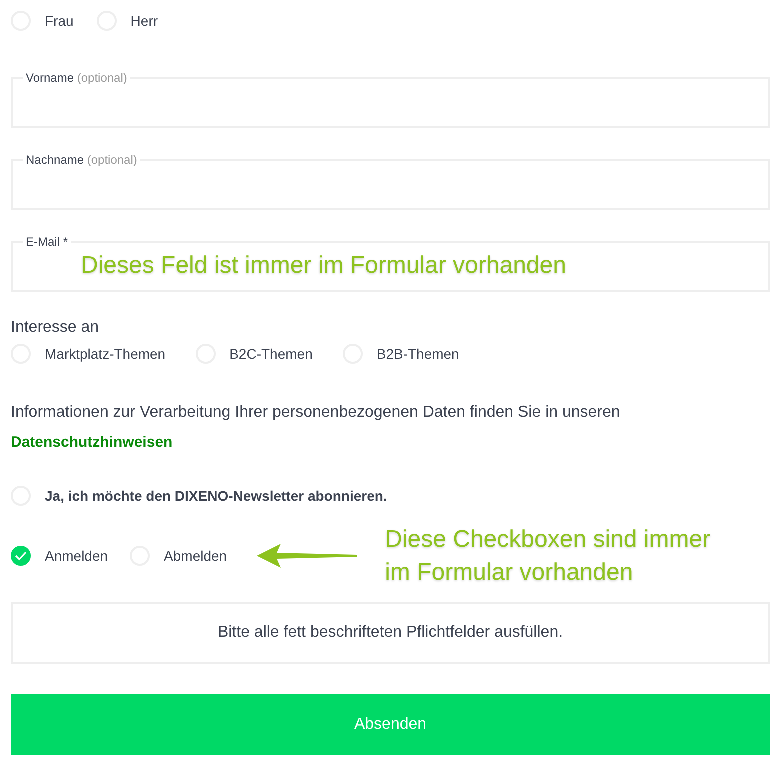 Image resolution: width=779 pixels, height=760 pixels. What do you see at coordinates (271, 354) in the screenshot?
I see `option-label: B2C-Themen` at bounding box center [271, 354].